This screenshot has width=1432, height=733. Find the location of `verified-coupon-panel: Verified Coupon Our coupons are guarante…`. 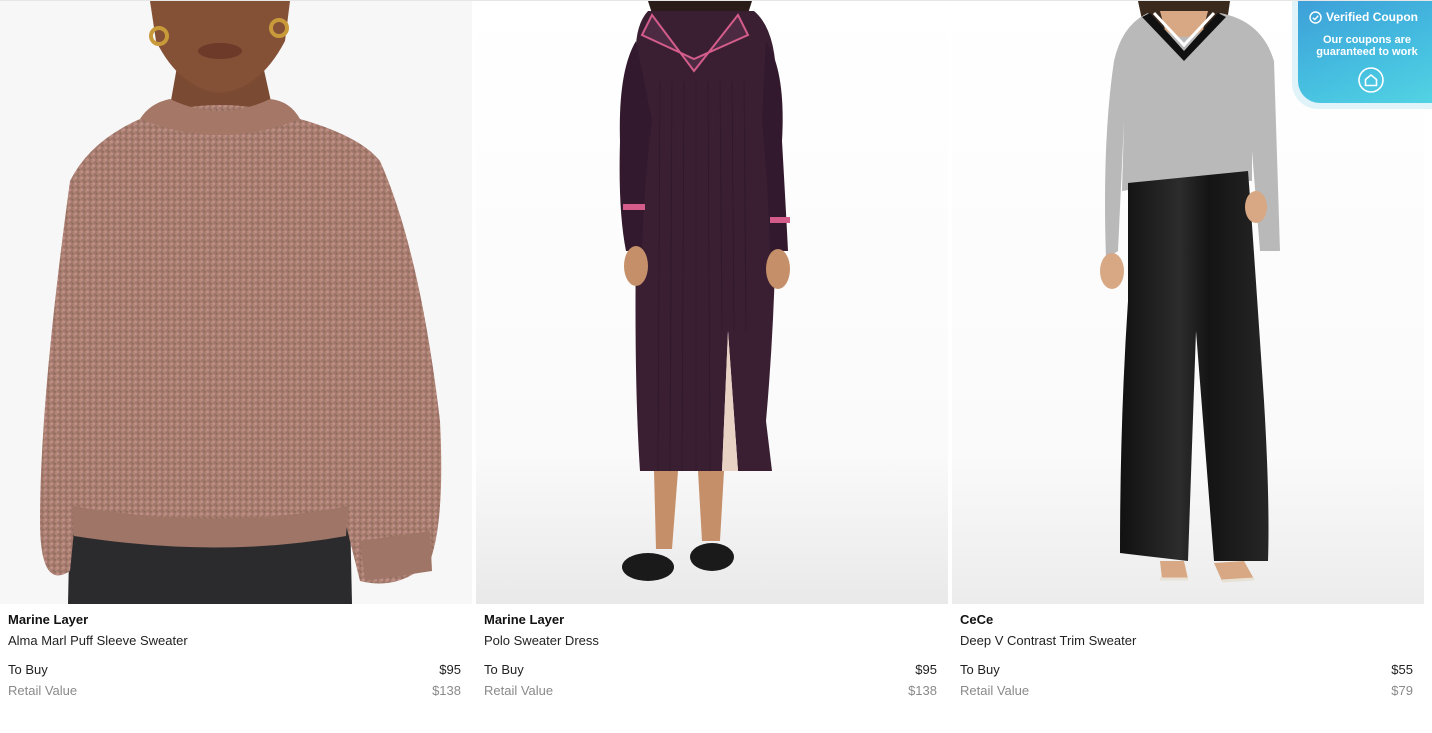

verified-coupon-panel: Verified Coupon Our coupons are guarante… is located at coordinates (1365, 52).